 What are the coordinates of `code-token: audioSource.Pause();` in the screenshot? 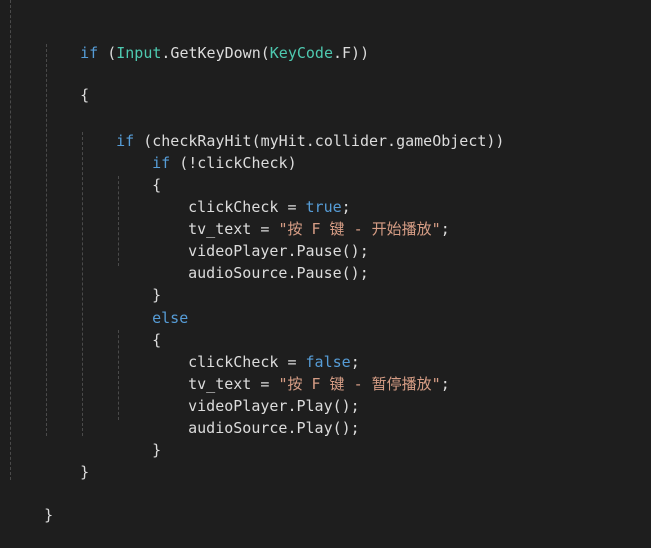 It's located at (278, 273).